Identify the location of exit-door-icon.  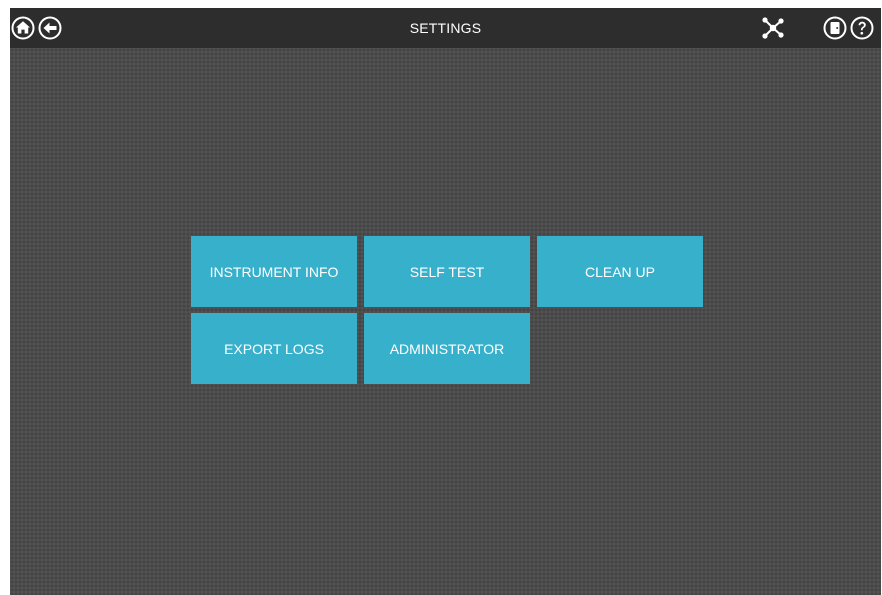
(835, 28).